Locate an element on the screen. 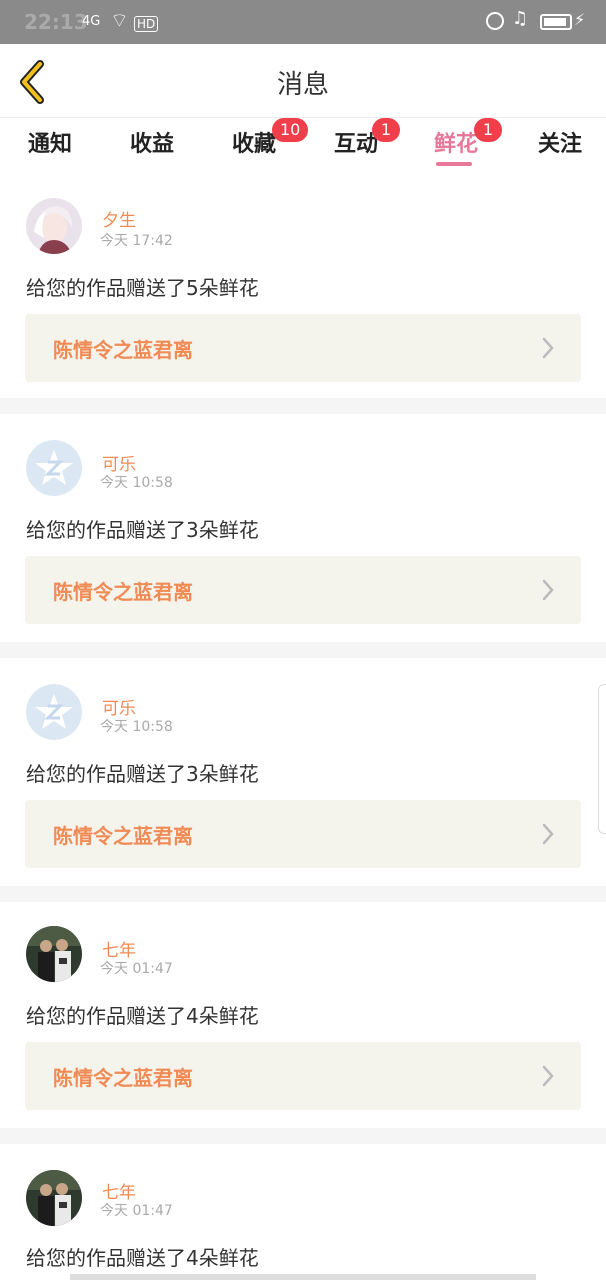 This screenshot has height=1280, width=606. tab-flowers: 鲜花 1 is located at coordinates (468, 142).